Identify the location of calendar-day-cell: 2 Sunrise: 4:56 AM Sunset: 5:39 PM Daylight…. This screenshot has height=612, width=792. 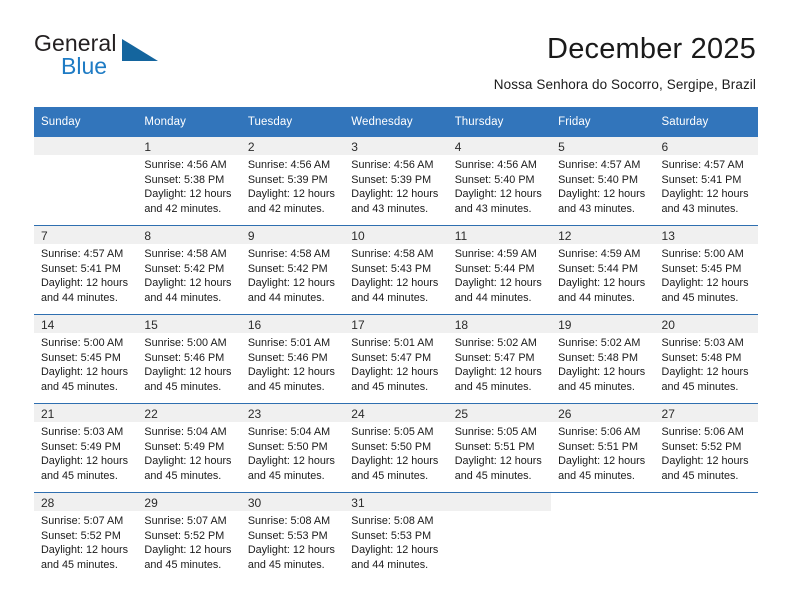
(292, 181).